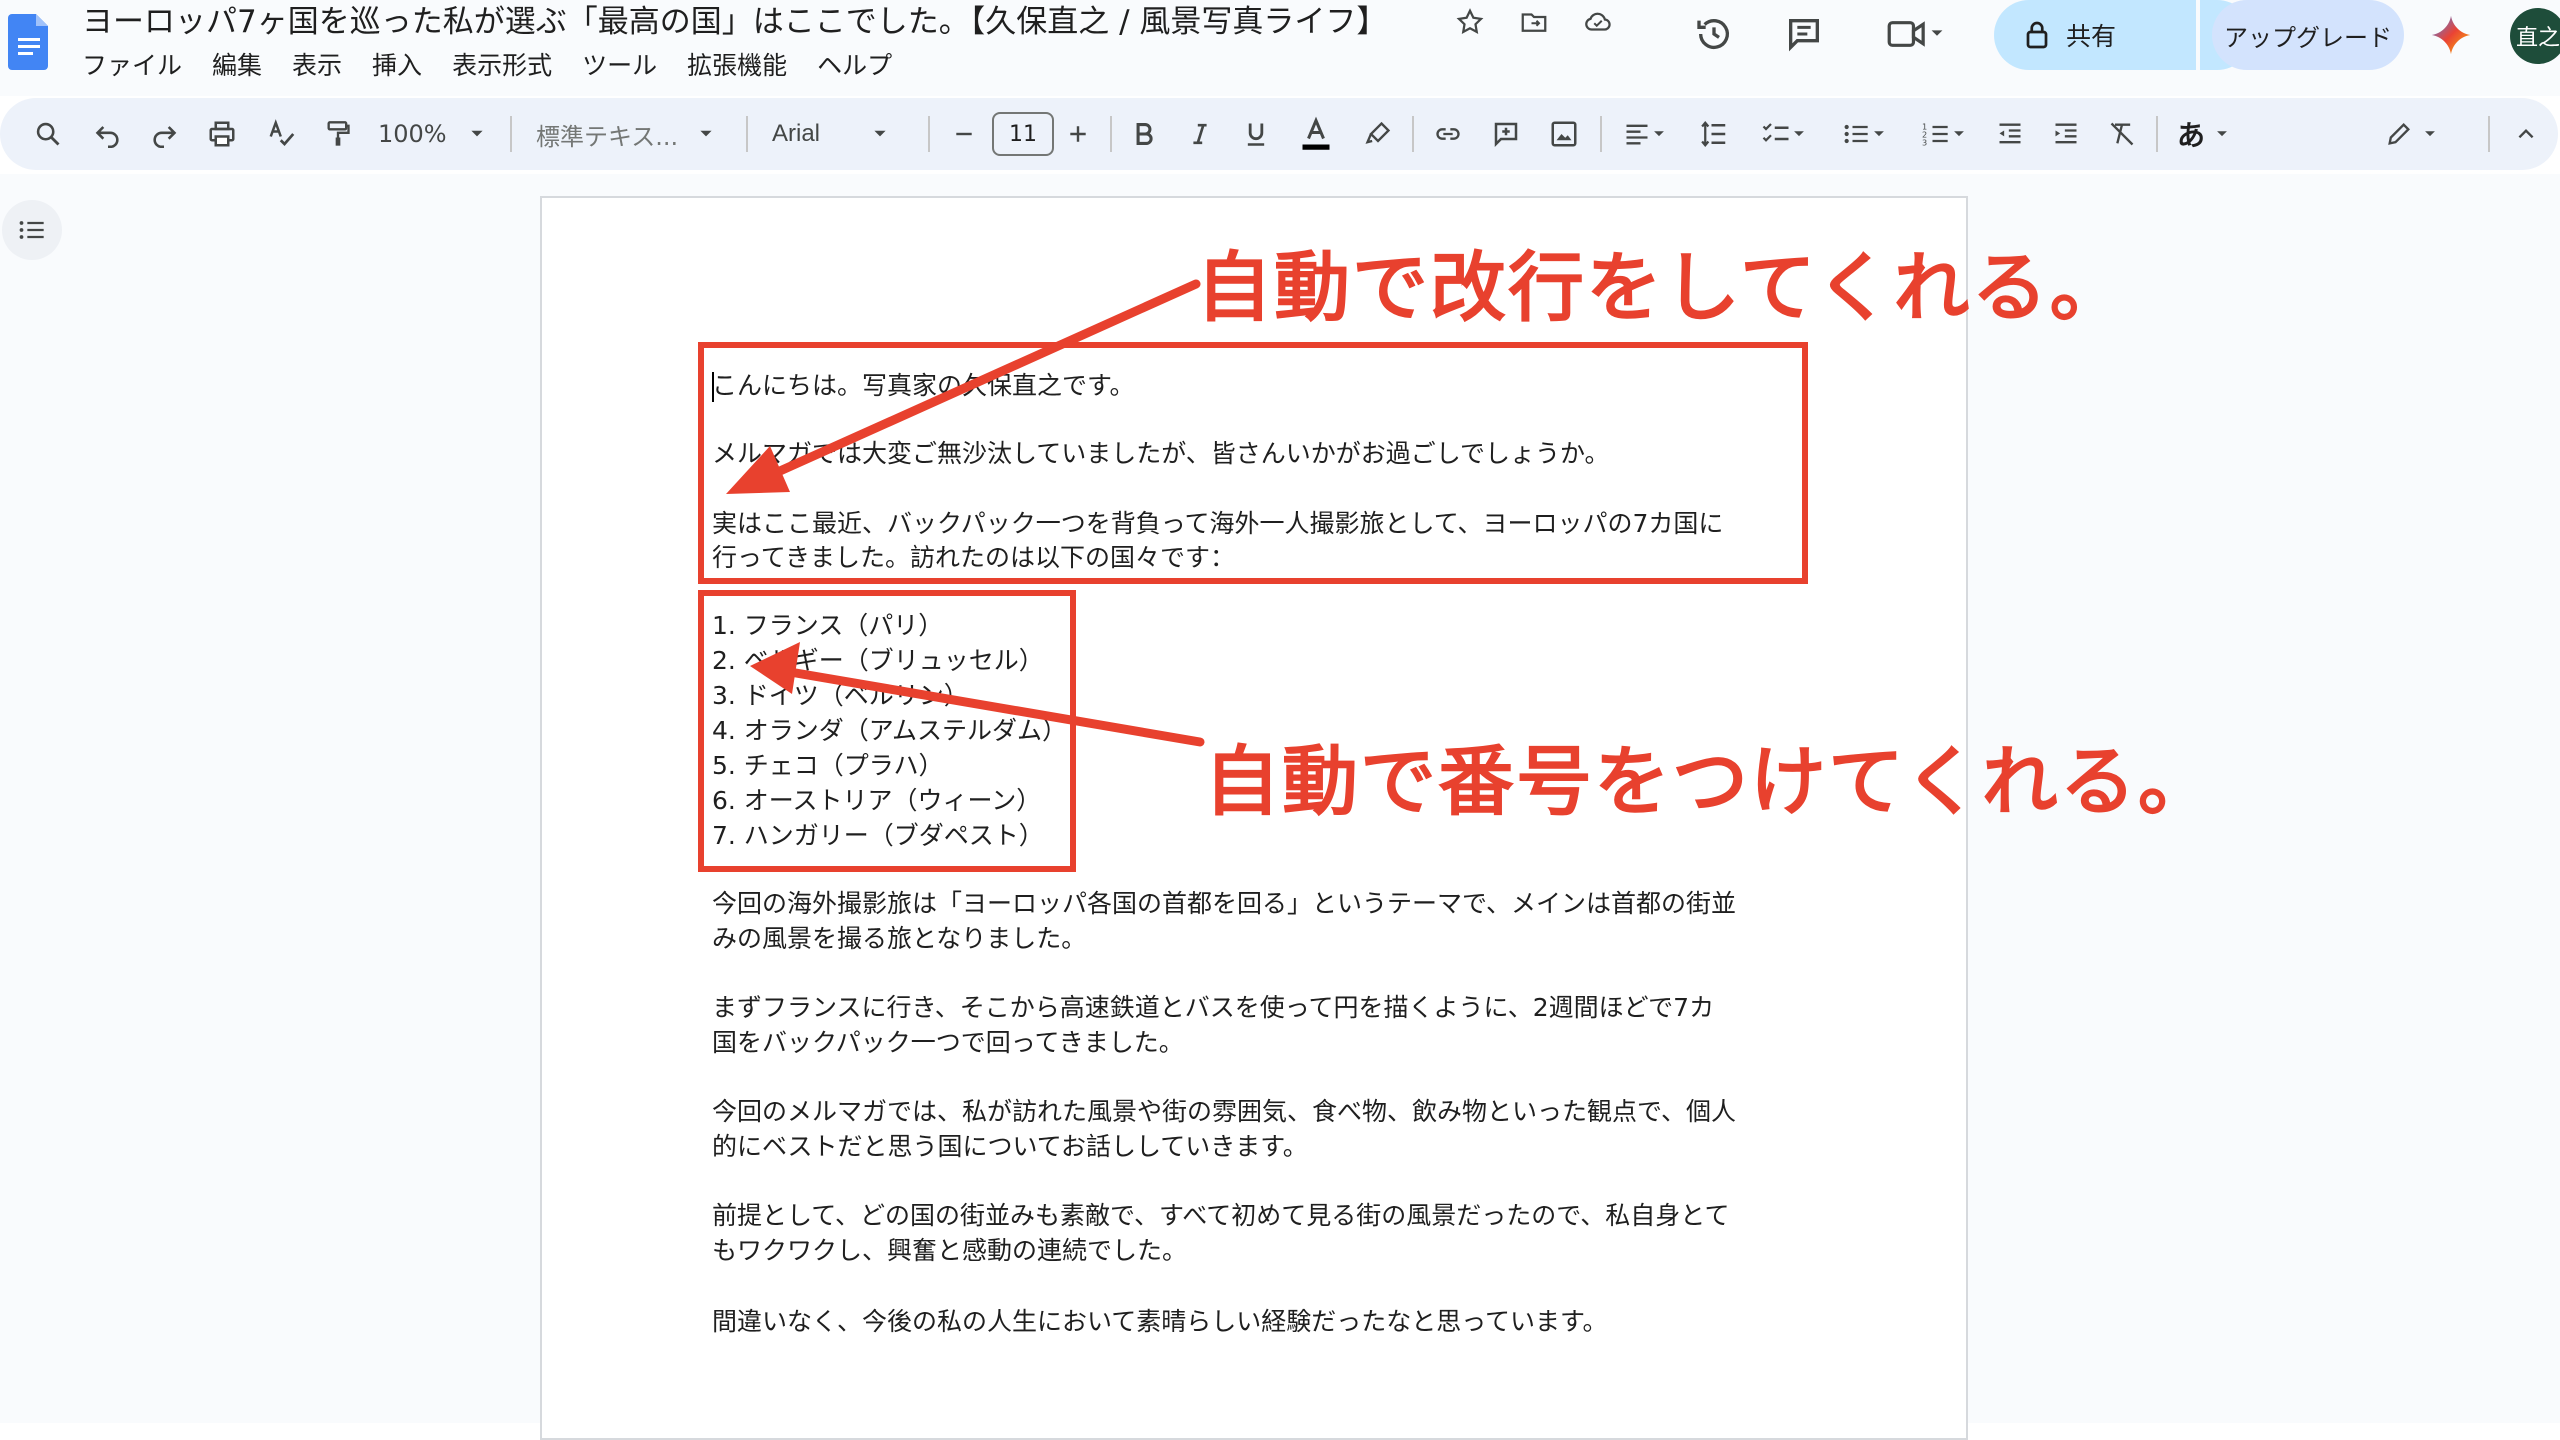 This screenshot has width=2560, height=1440. Describe the element at coordinates (164, 134) in the screenshot. I see `redo-icon` at that location.